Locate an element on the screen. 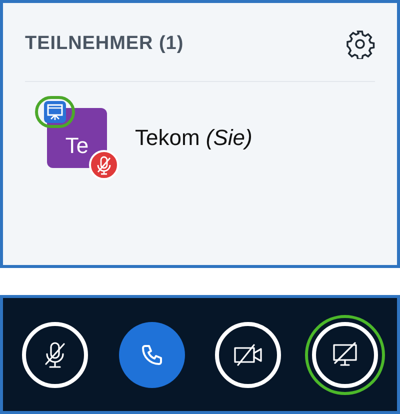 The image size is (400, 414). screen-share-off-icon is located at coordinates (344, 355).